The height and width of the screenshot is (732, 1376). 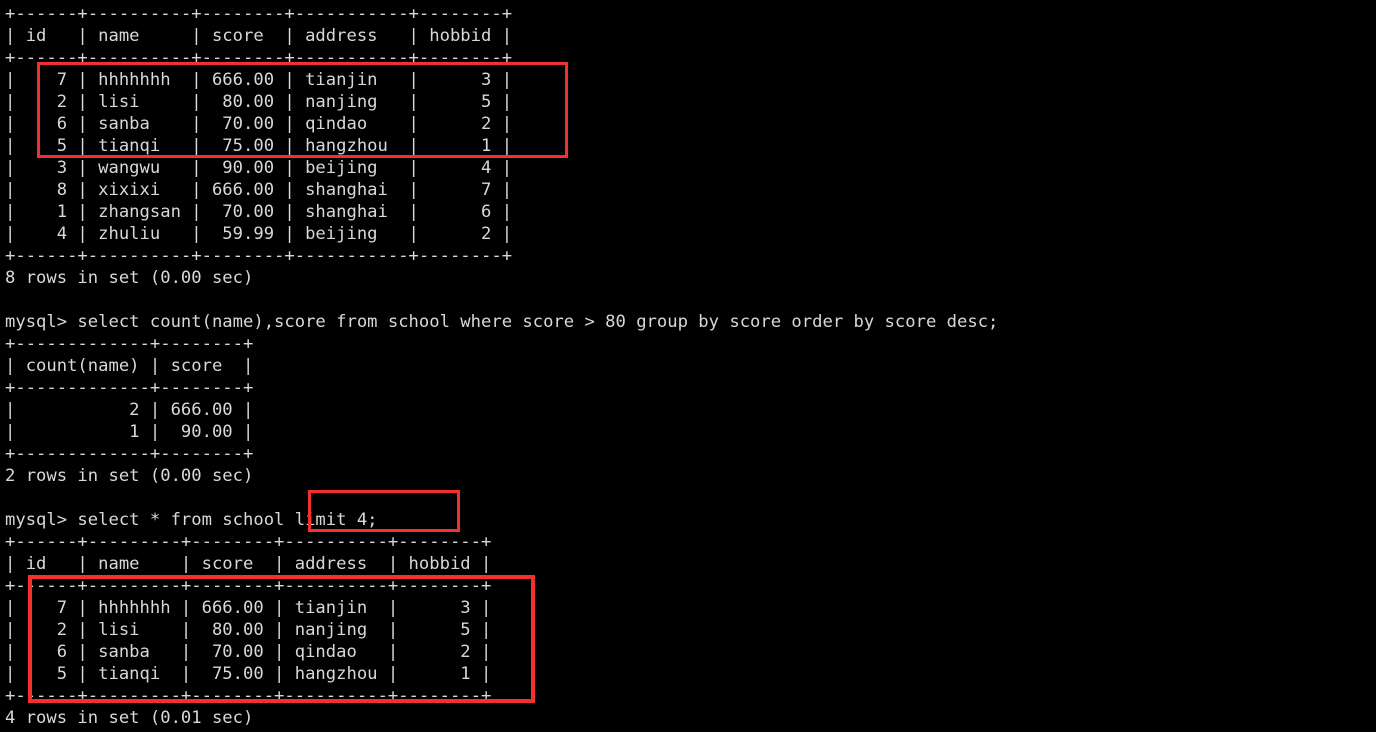 What do you see at coordinates (259, 212) in the screenshot?
I see `console-line: | 1 | zhangsan | 70.00 | shanghai | 6 |` at bounding box center [259, 212].